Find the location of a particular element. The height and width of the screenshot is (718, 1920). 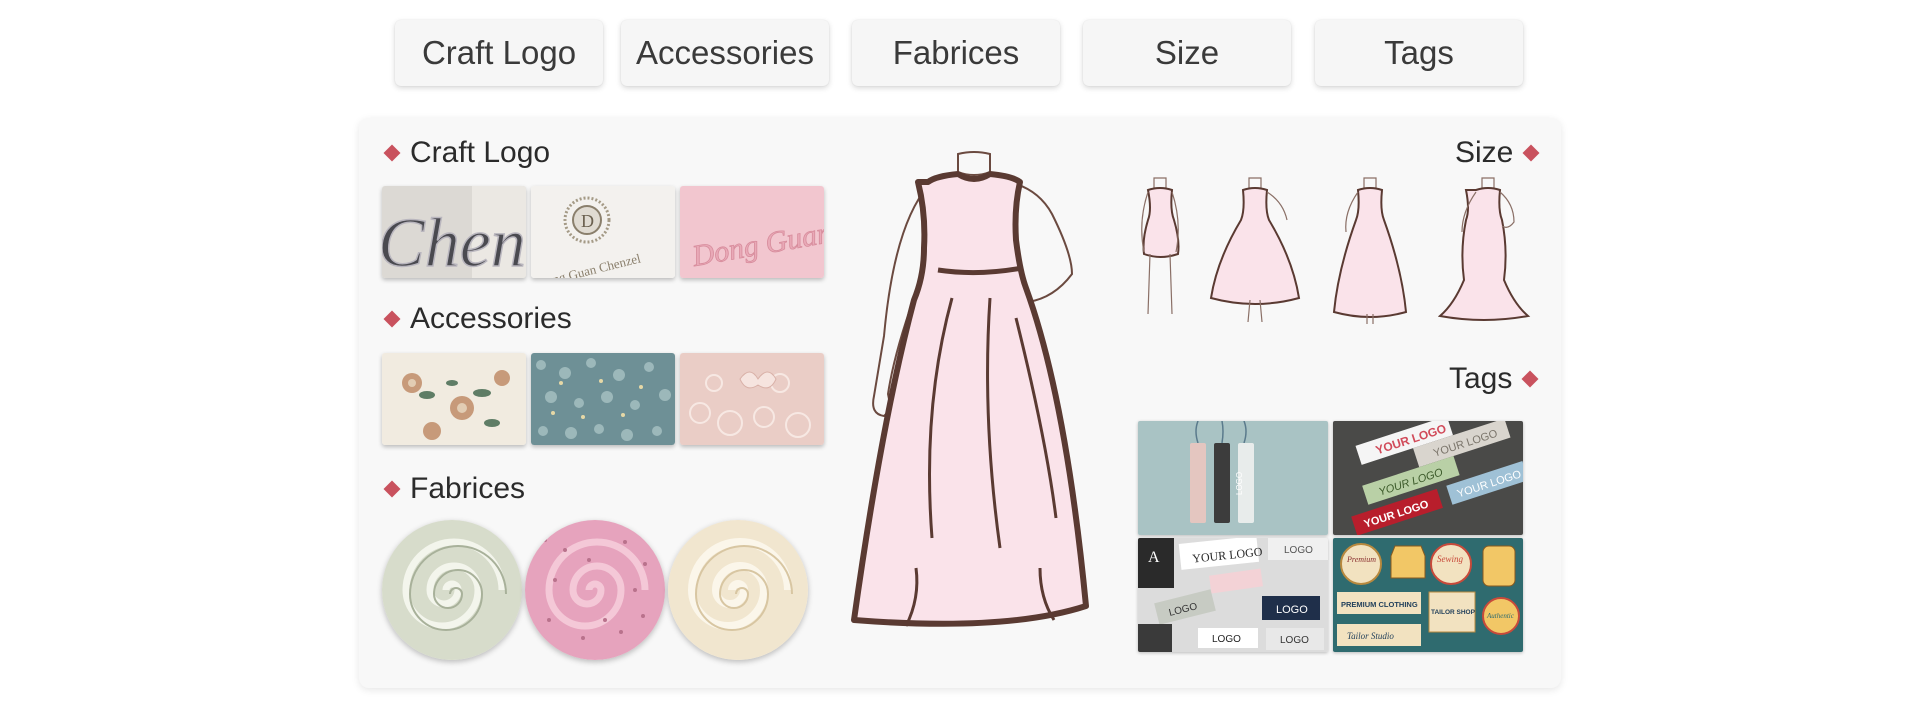

fabric-swatch-cream-silk is located at coordinates (738, 590).